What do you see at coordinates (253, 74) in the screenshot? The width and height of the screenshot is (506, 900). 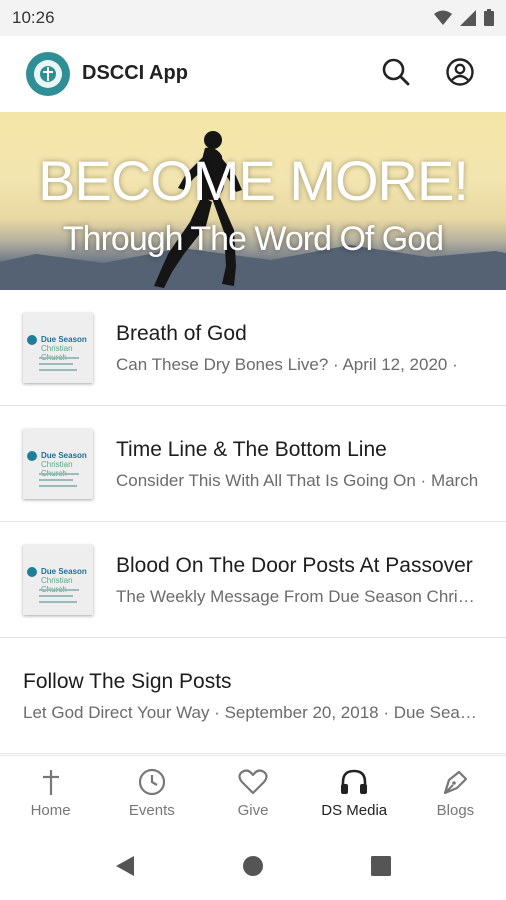 I see `app-bar: DSCCI App` at bounding box center [253, 74].